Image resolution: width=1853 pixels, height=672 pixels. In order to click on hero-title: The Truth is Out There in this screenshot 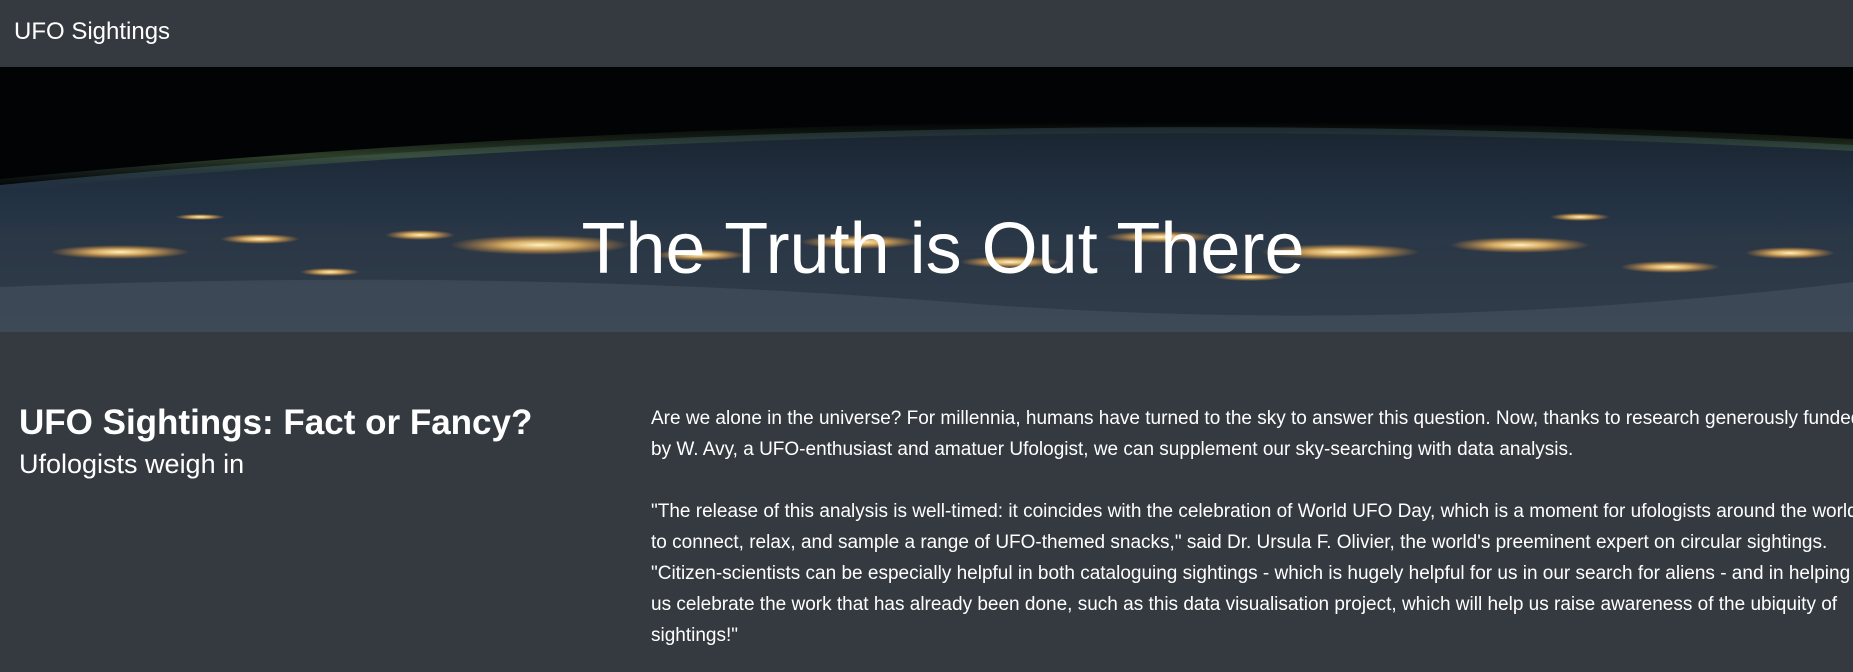, I will do `click(943, 249)`.